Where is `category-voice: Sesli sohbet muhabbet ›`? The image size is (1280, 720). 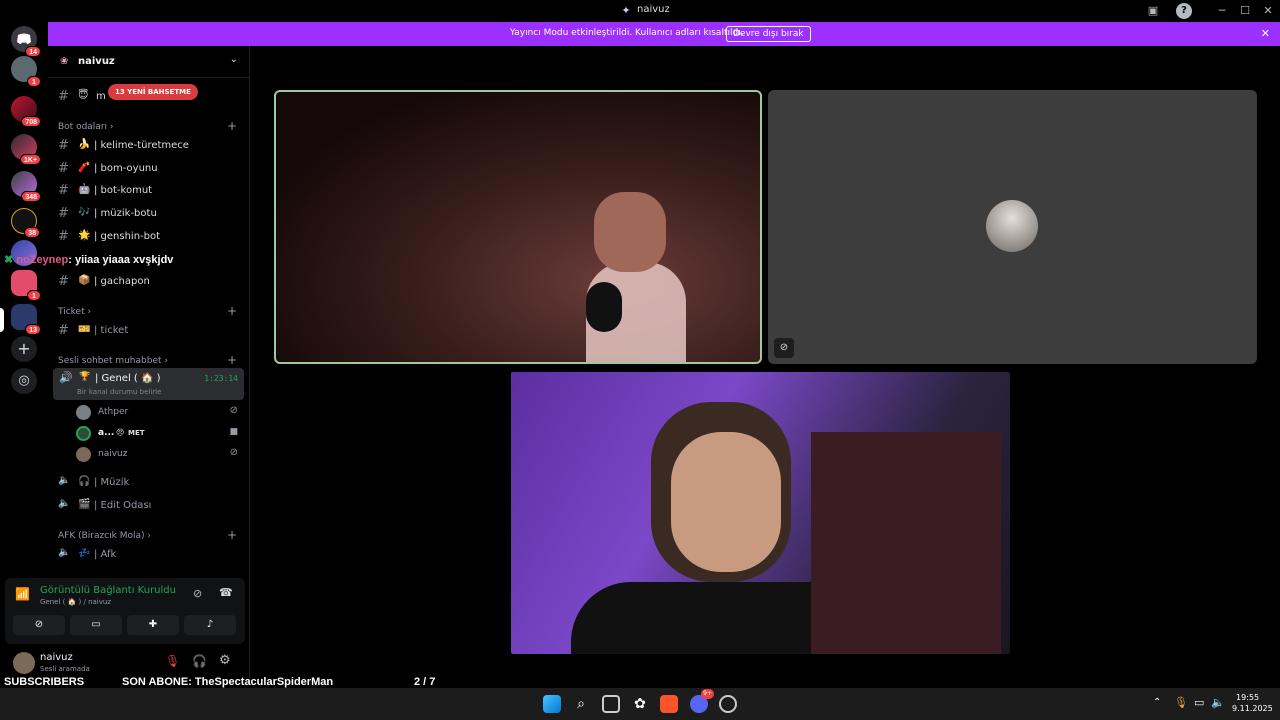
category-voice: Sesli sohbet muhabbet › is located at coordinates (113, 361).